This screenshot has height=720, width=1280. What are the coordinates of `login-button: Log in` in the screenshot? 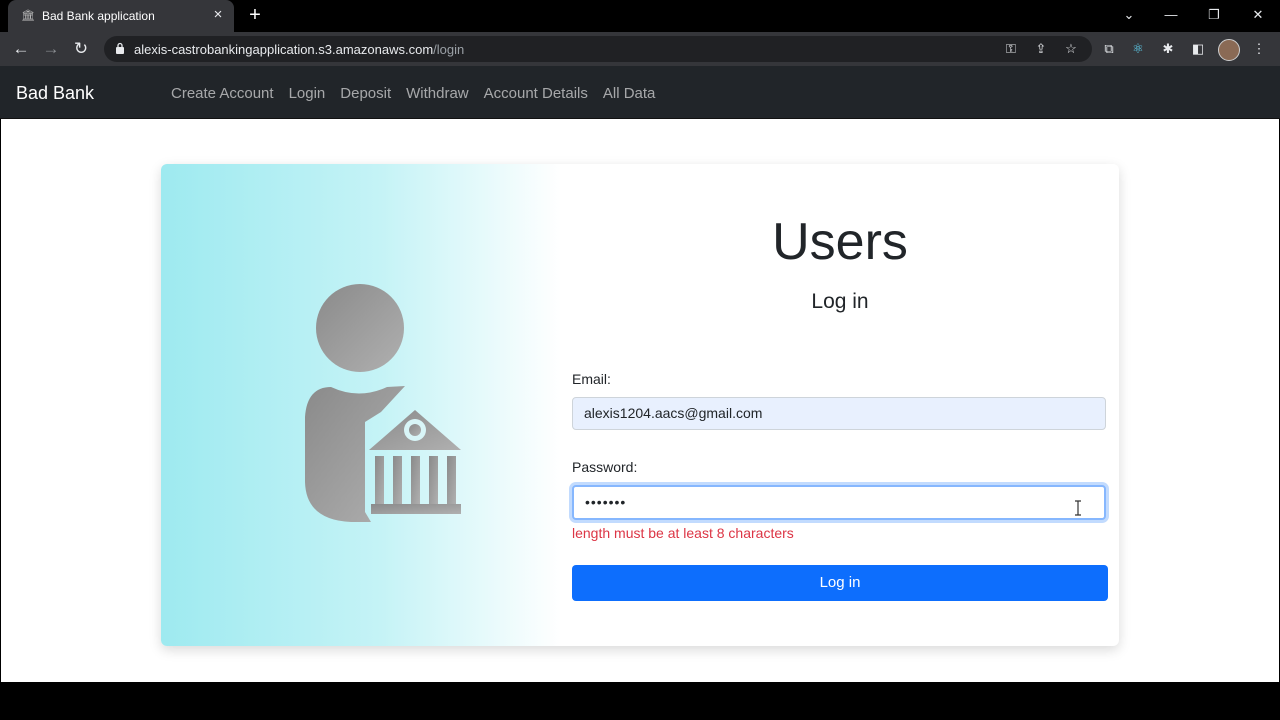 It's located at (840, 583).